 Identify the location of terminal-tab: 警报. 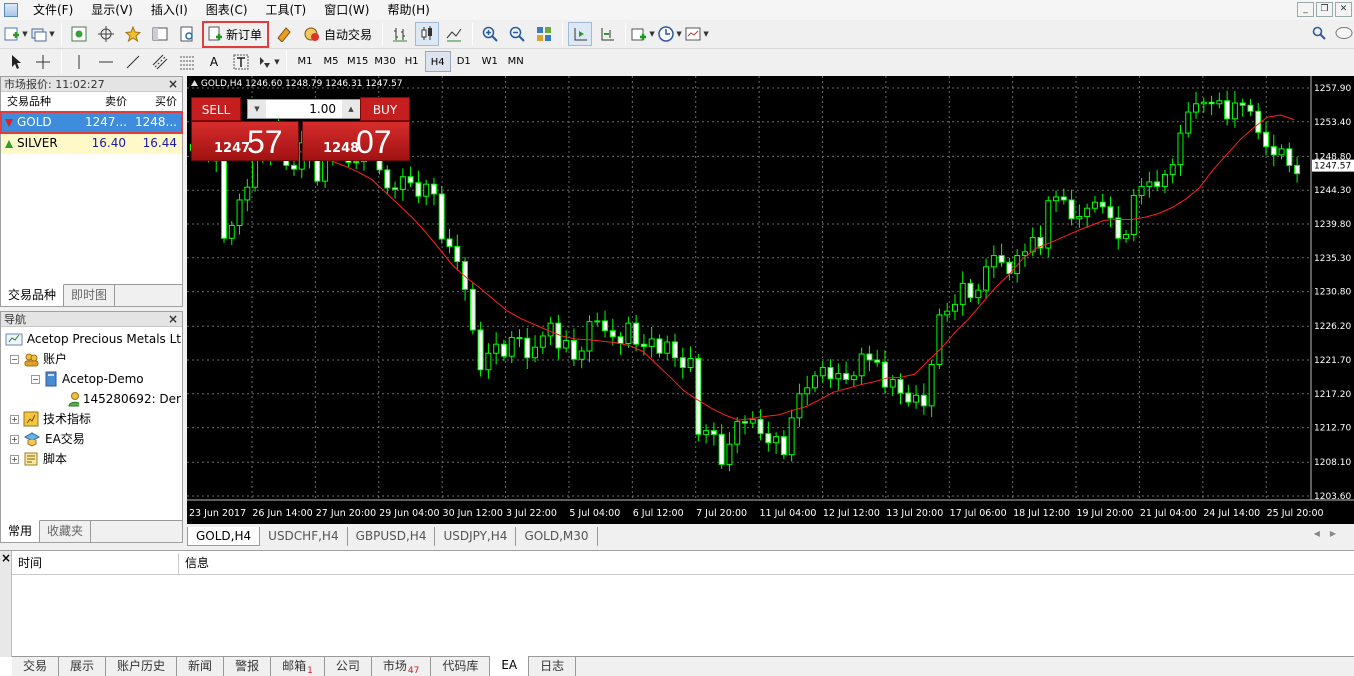
(248, 666).